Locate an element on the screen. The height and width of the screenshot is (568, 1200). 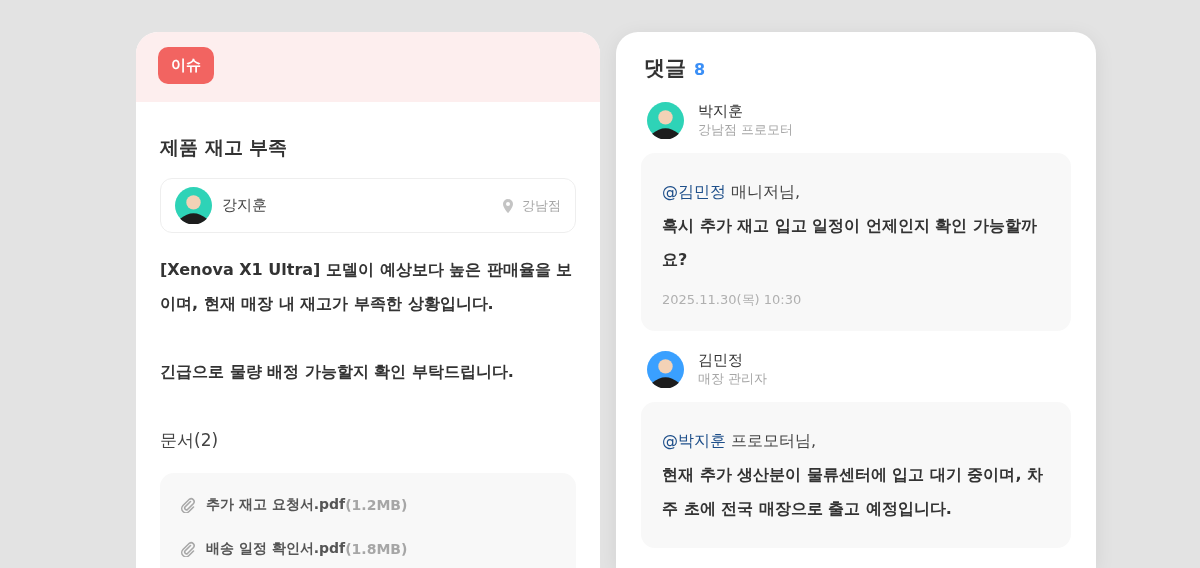
document-size: (1.8MB) is located at coordinates (376, 549).